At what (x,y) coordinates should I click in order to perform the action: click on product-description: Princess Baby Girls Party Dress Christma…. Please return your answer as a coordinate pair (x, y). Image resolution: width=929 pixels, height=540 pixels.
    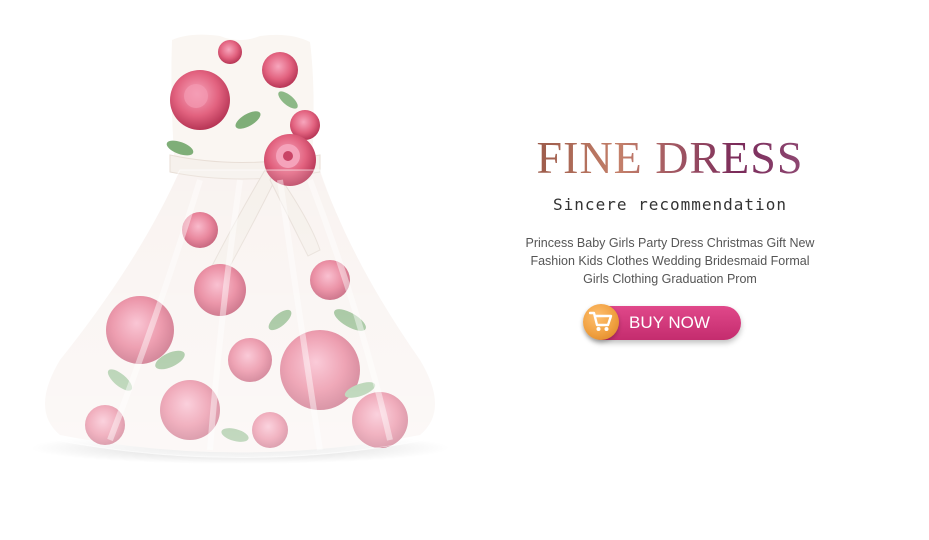
    Looking at the image, I should click on (670, 261).